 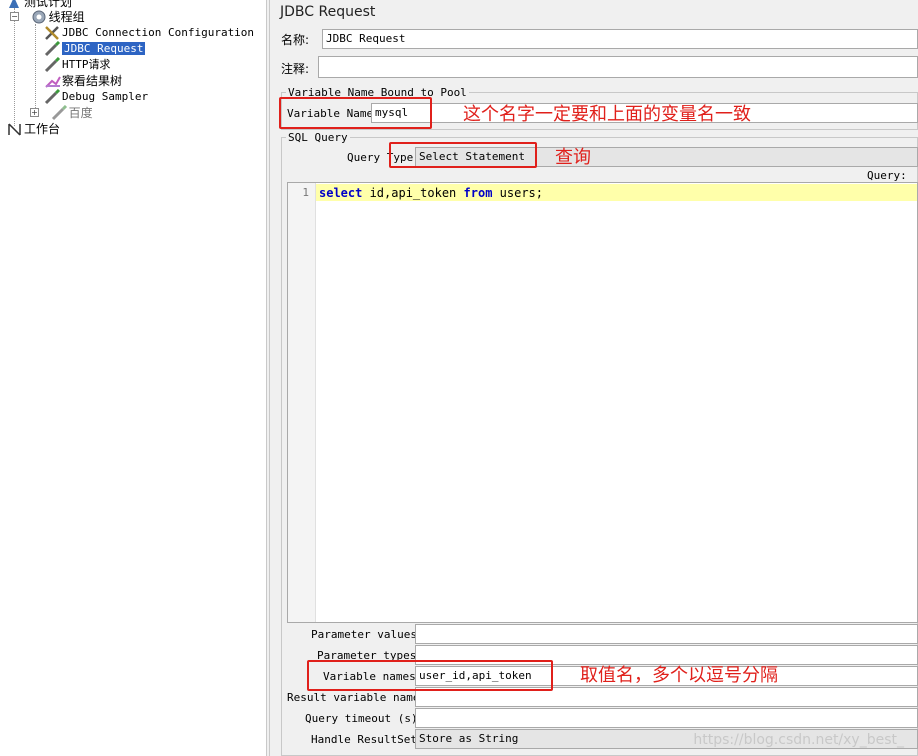 I want to click on code-columns: id,api_token, so click(x=413, y=193).